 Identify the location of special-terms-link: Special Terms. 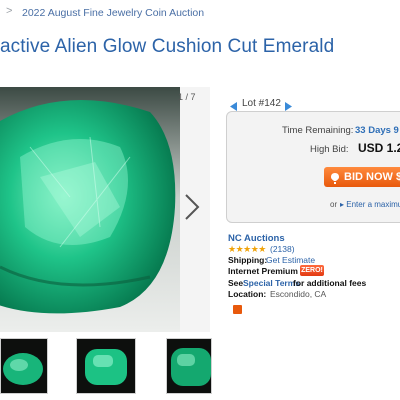
(271, 283).